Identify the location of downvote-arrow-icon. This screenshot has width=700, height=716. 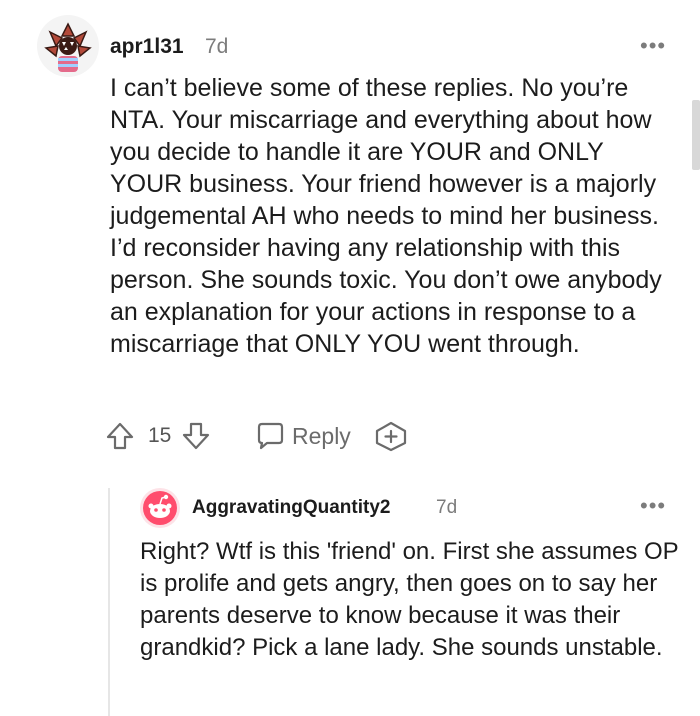
(196, 436).